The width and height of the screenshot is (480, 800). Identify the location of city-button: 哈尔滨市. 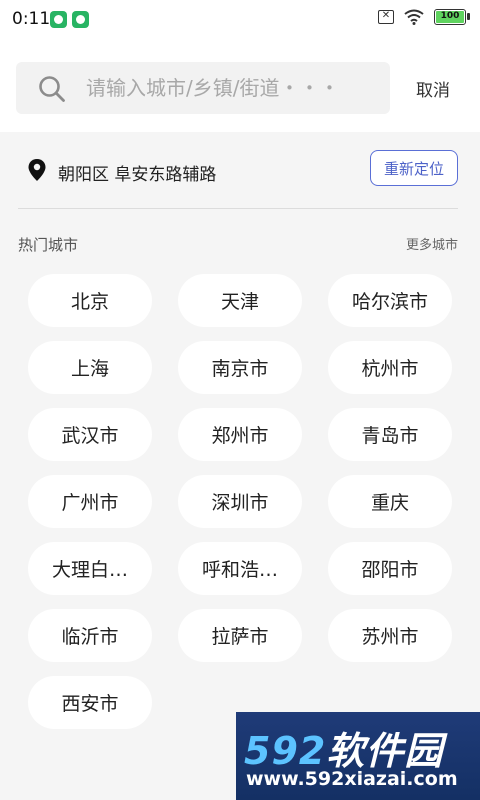
(390, 300).